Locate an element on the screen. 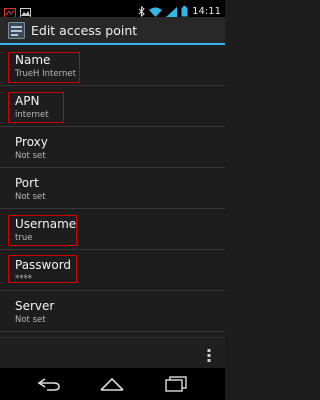  overflow-menu-icon is located at coordinates (209, 356).